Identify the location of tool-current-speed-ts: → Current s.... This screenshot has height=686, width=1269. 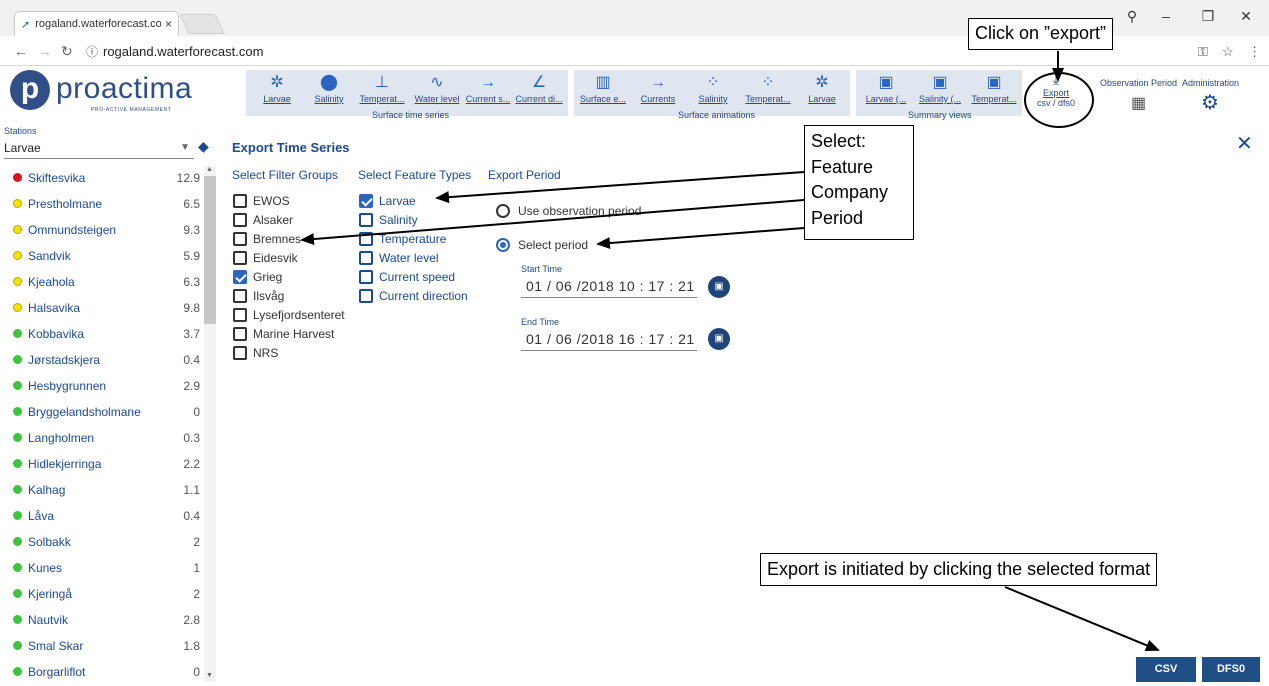
(488, 92).